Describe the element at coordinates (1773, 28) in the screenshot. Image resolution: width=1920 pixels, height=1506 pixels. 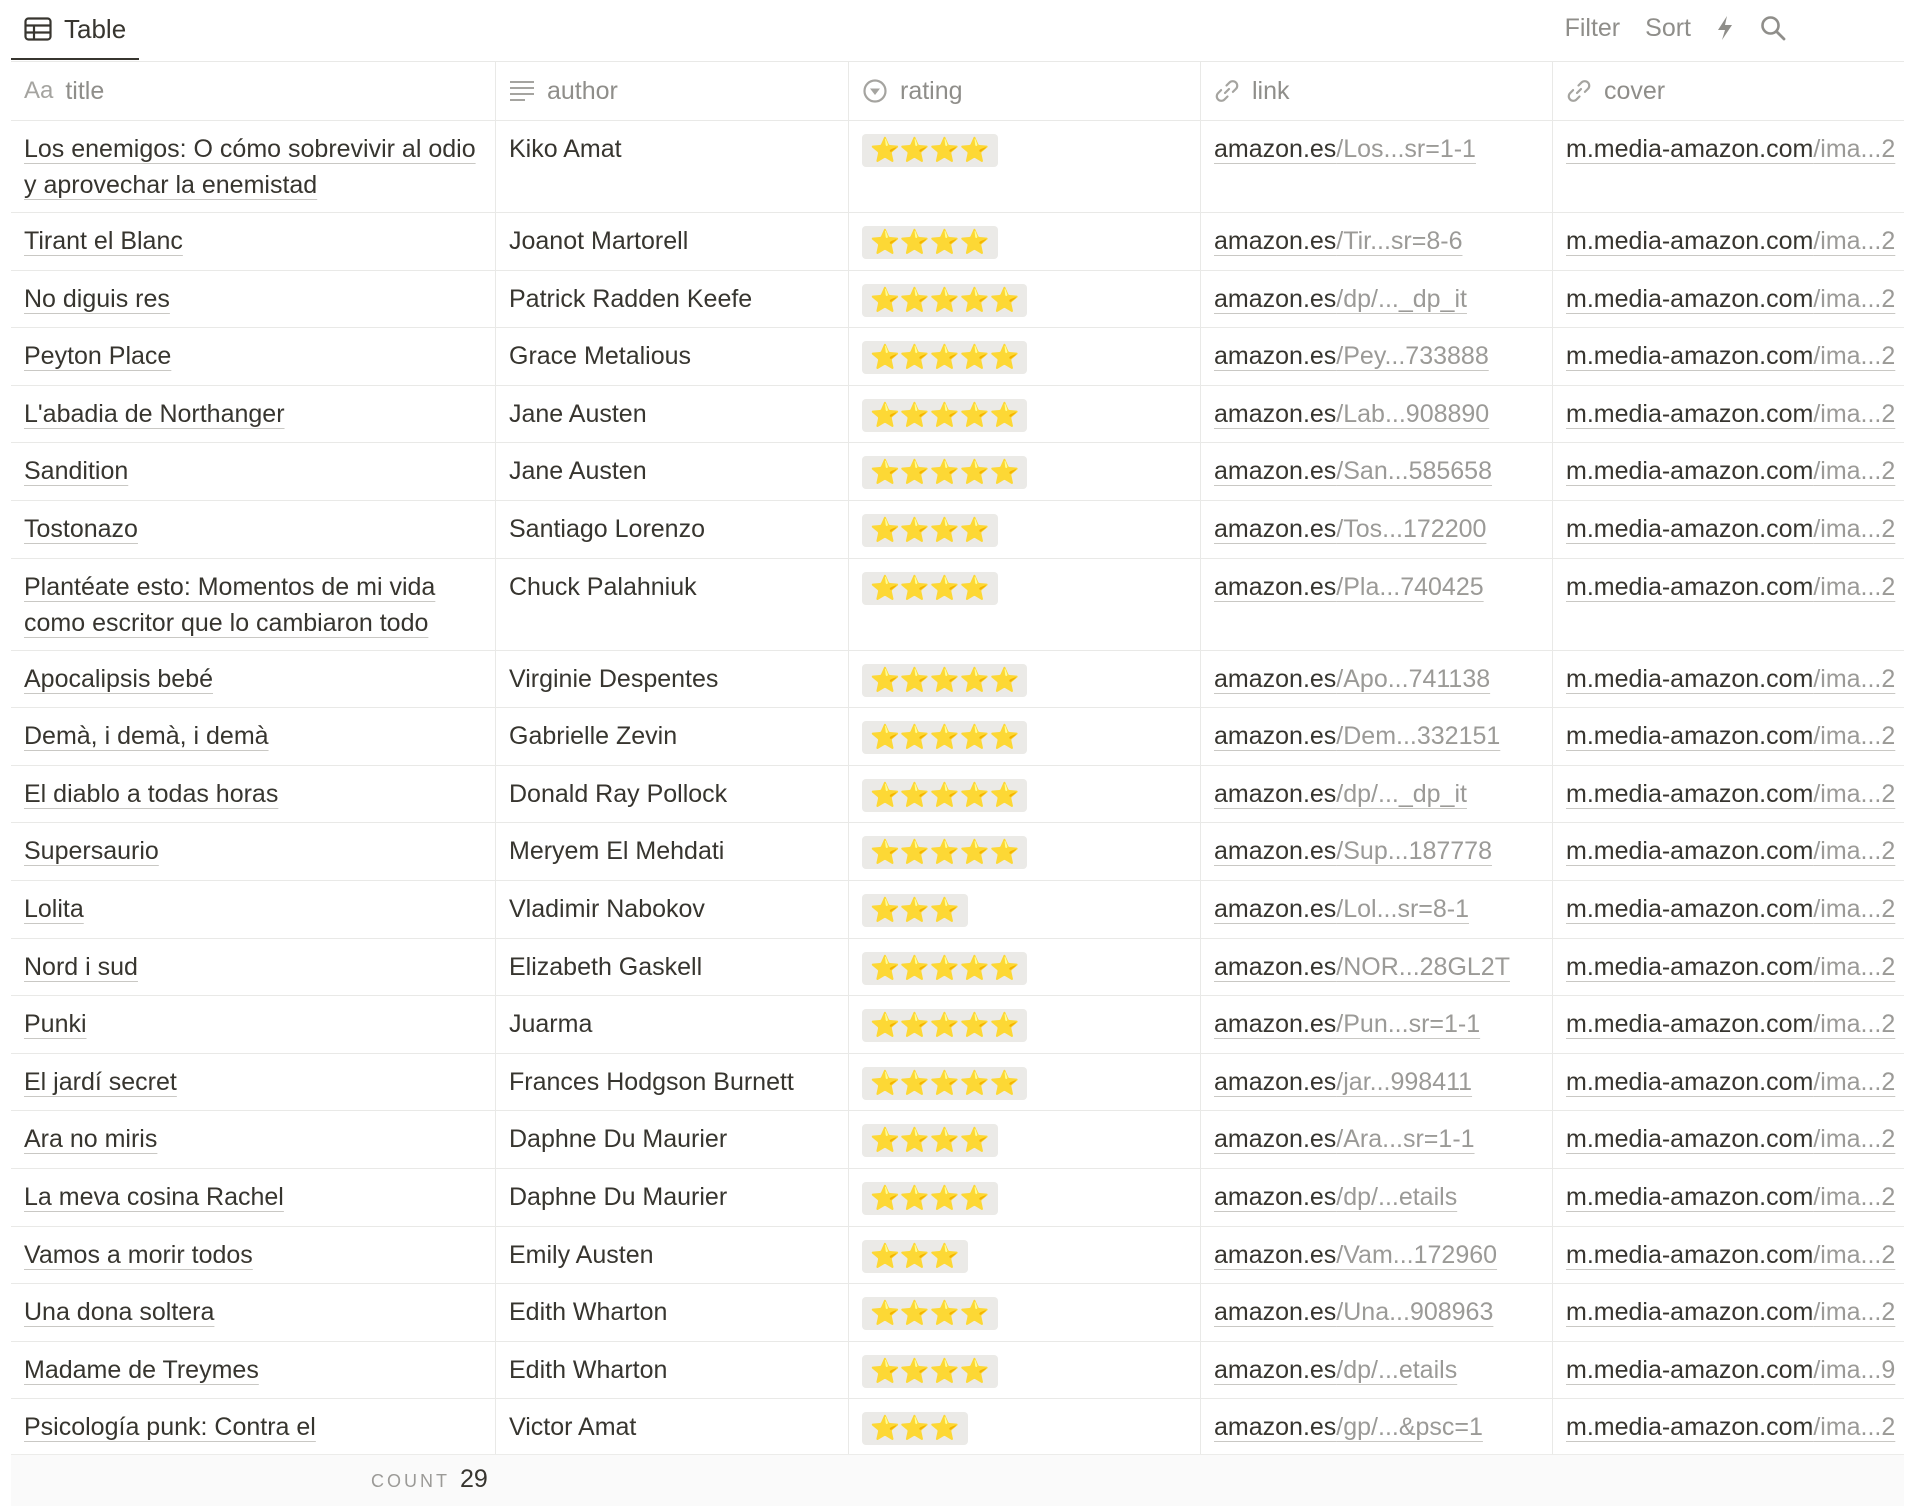
I see `search-icon` at that location.